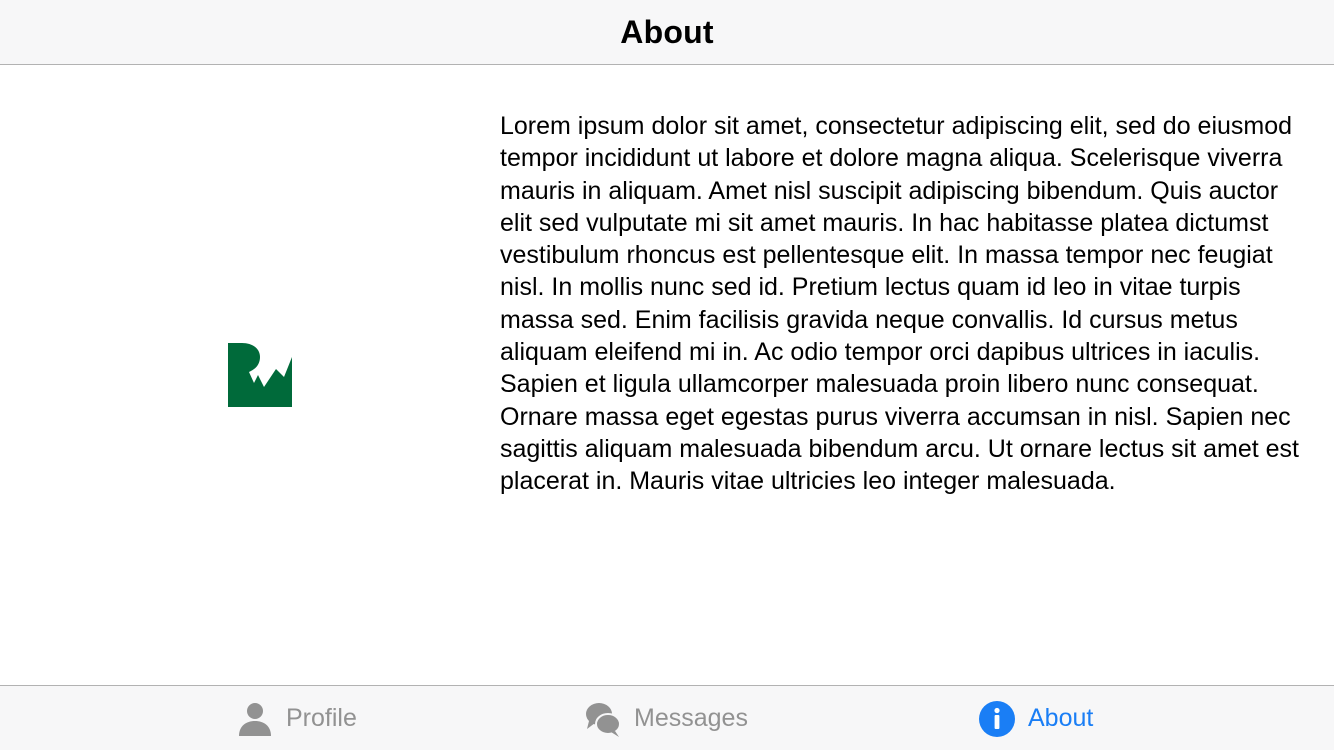 The width and height of the screenshot is (1334, 750). I want to click on tab-profile-label: Profile, so click(321, 718).